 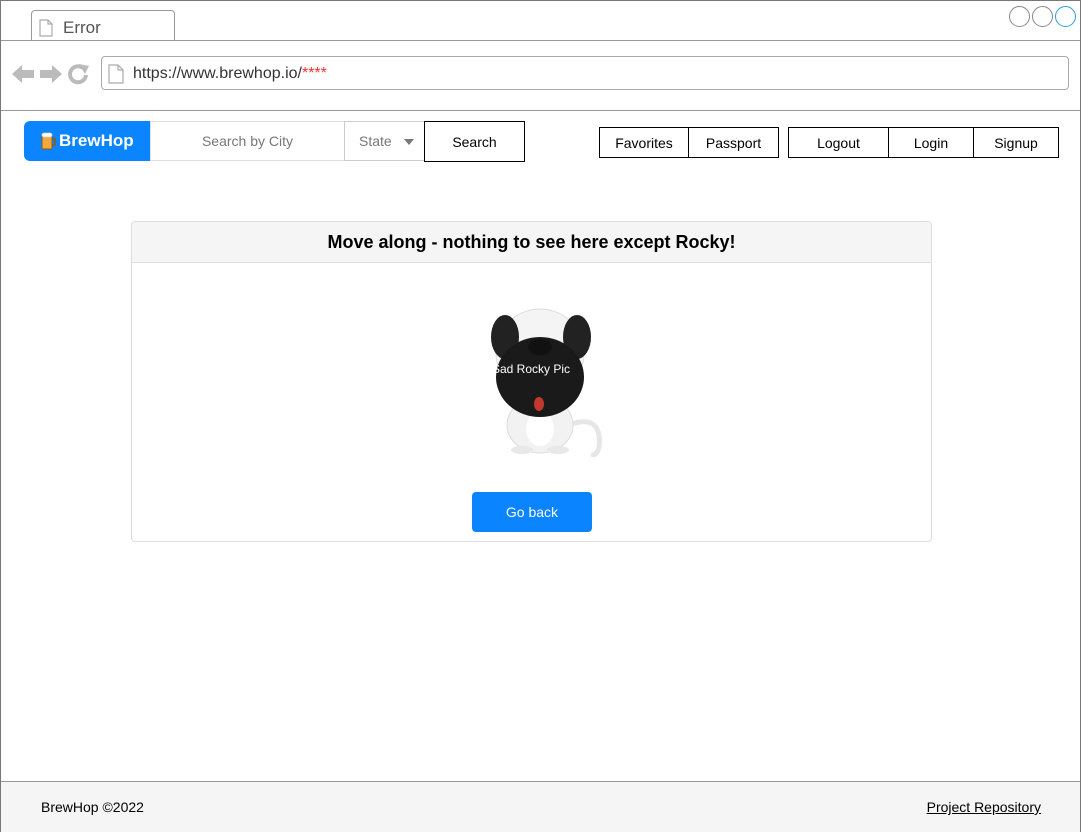 What do you see at coordinates (733, 142) in the screenshot?
I see `passport-button: Passport` at bounding box center [733, 142].